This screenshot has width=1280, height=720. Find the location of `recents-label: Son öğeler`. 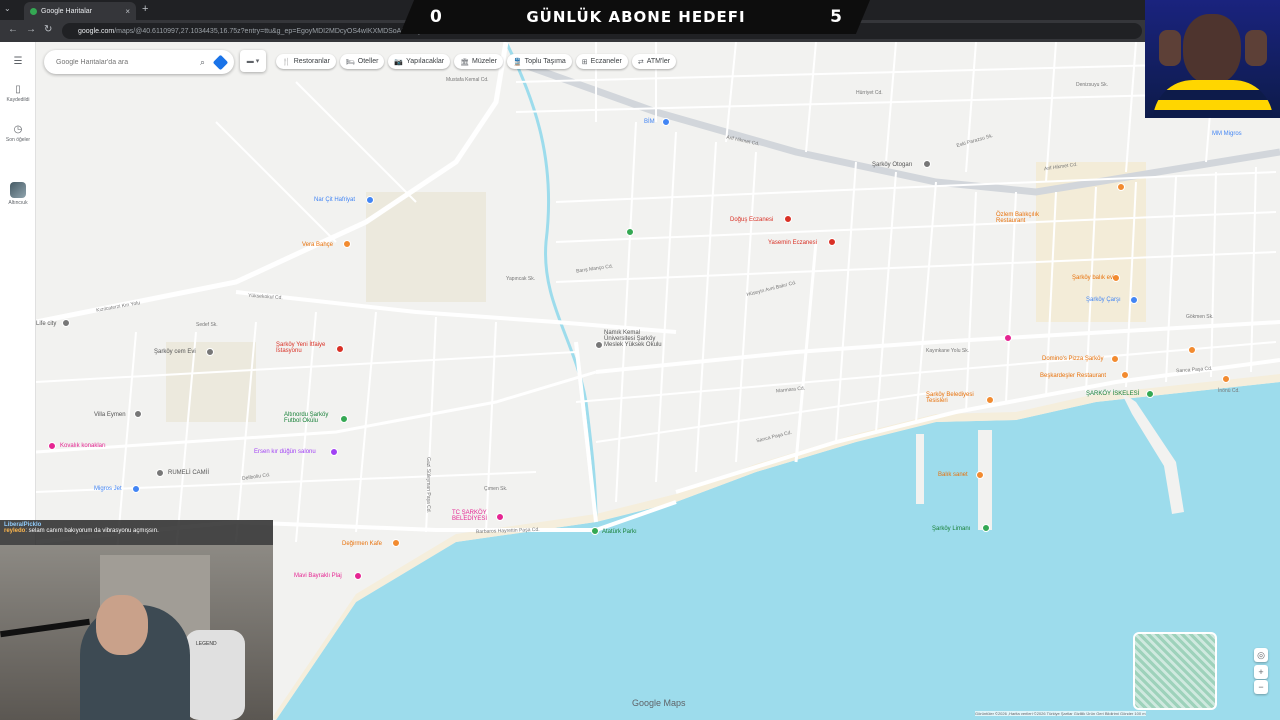

recents-label: Son öğeler is located at coordinates (18, 140).